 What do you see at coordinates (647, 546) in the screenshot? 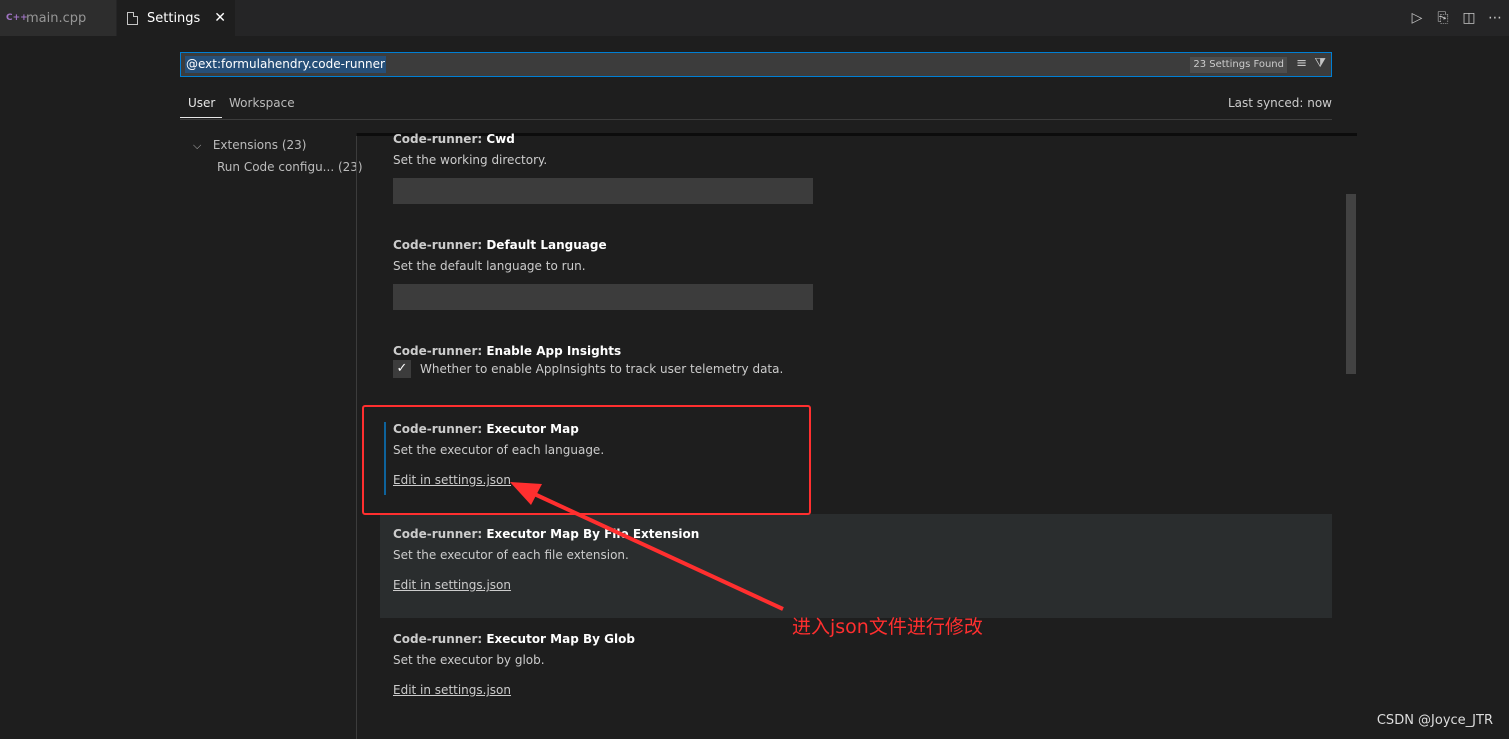
I see `annotation-arrow` at bounding box center [647, 546].